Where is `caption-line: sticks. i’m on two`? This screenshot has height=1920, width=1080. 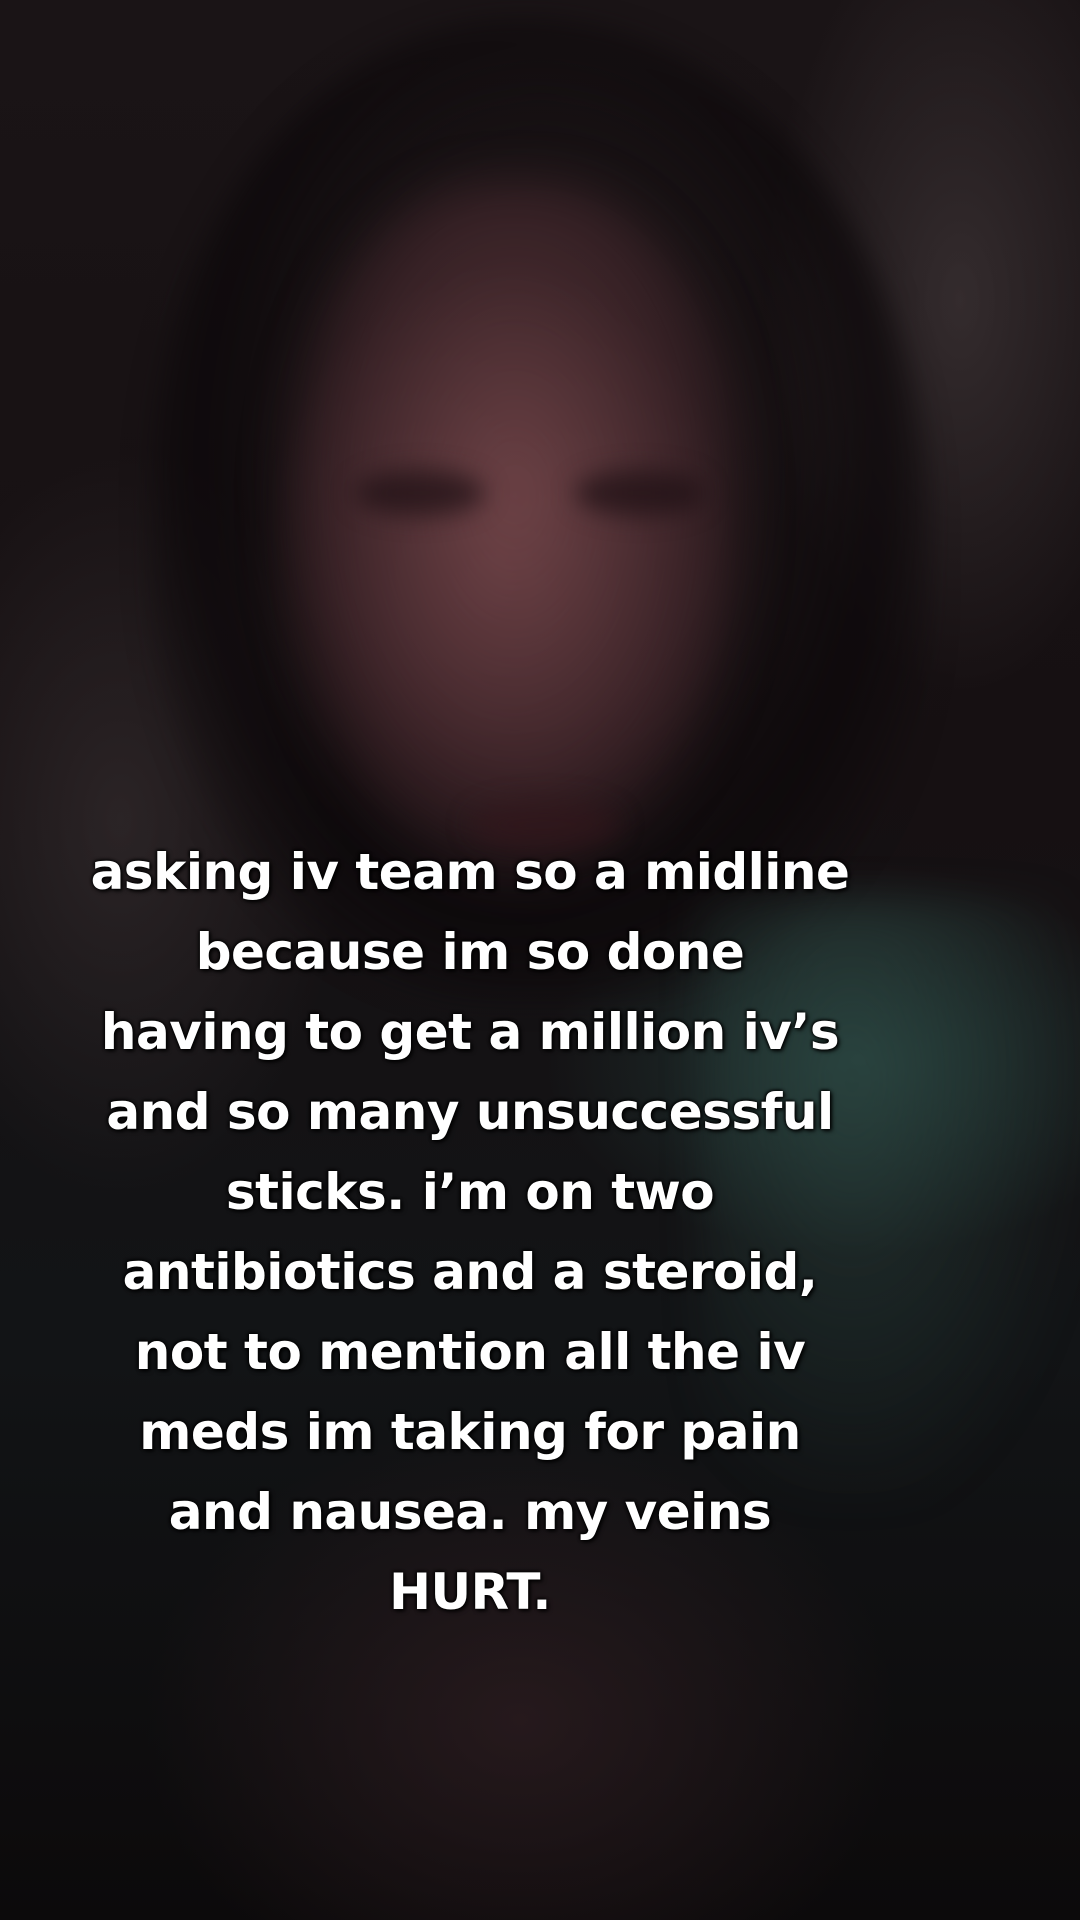
caption-line: sticks. i’m on two is located at coordinates (470, 1192).